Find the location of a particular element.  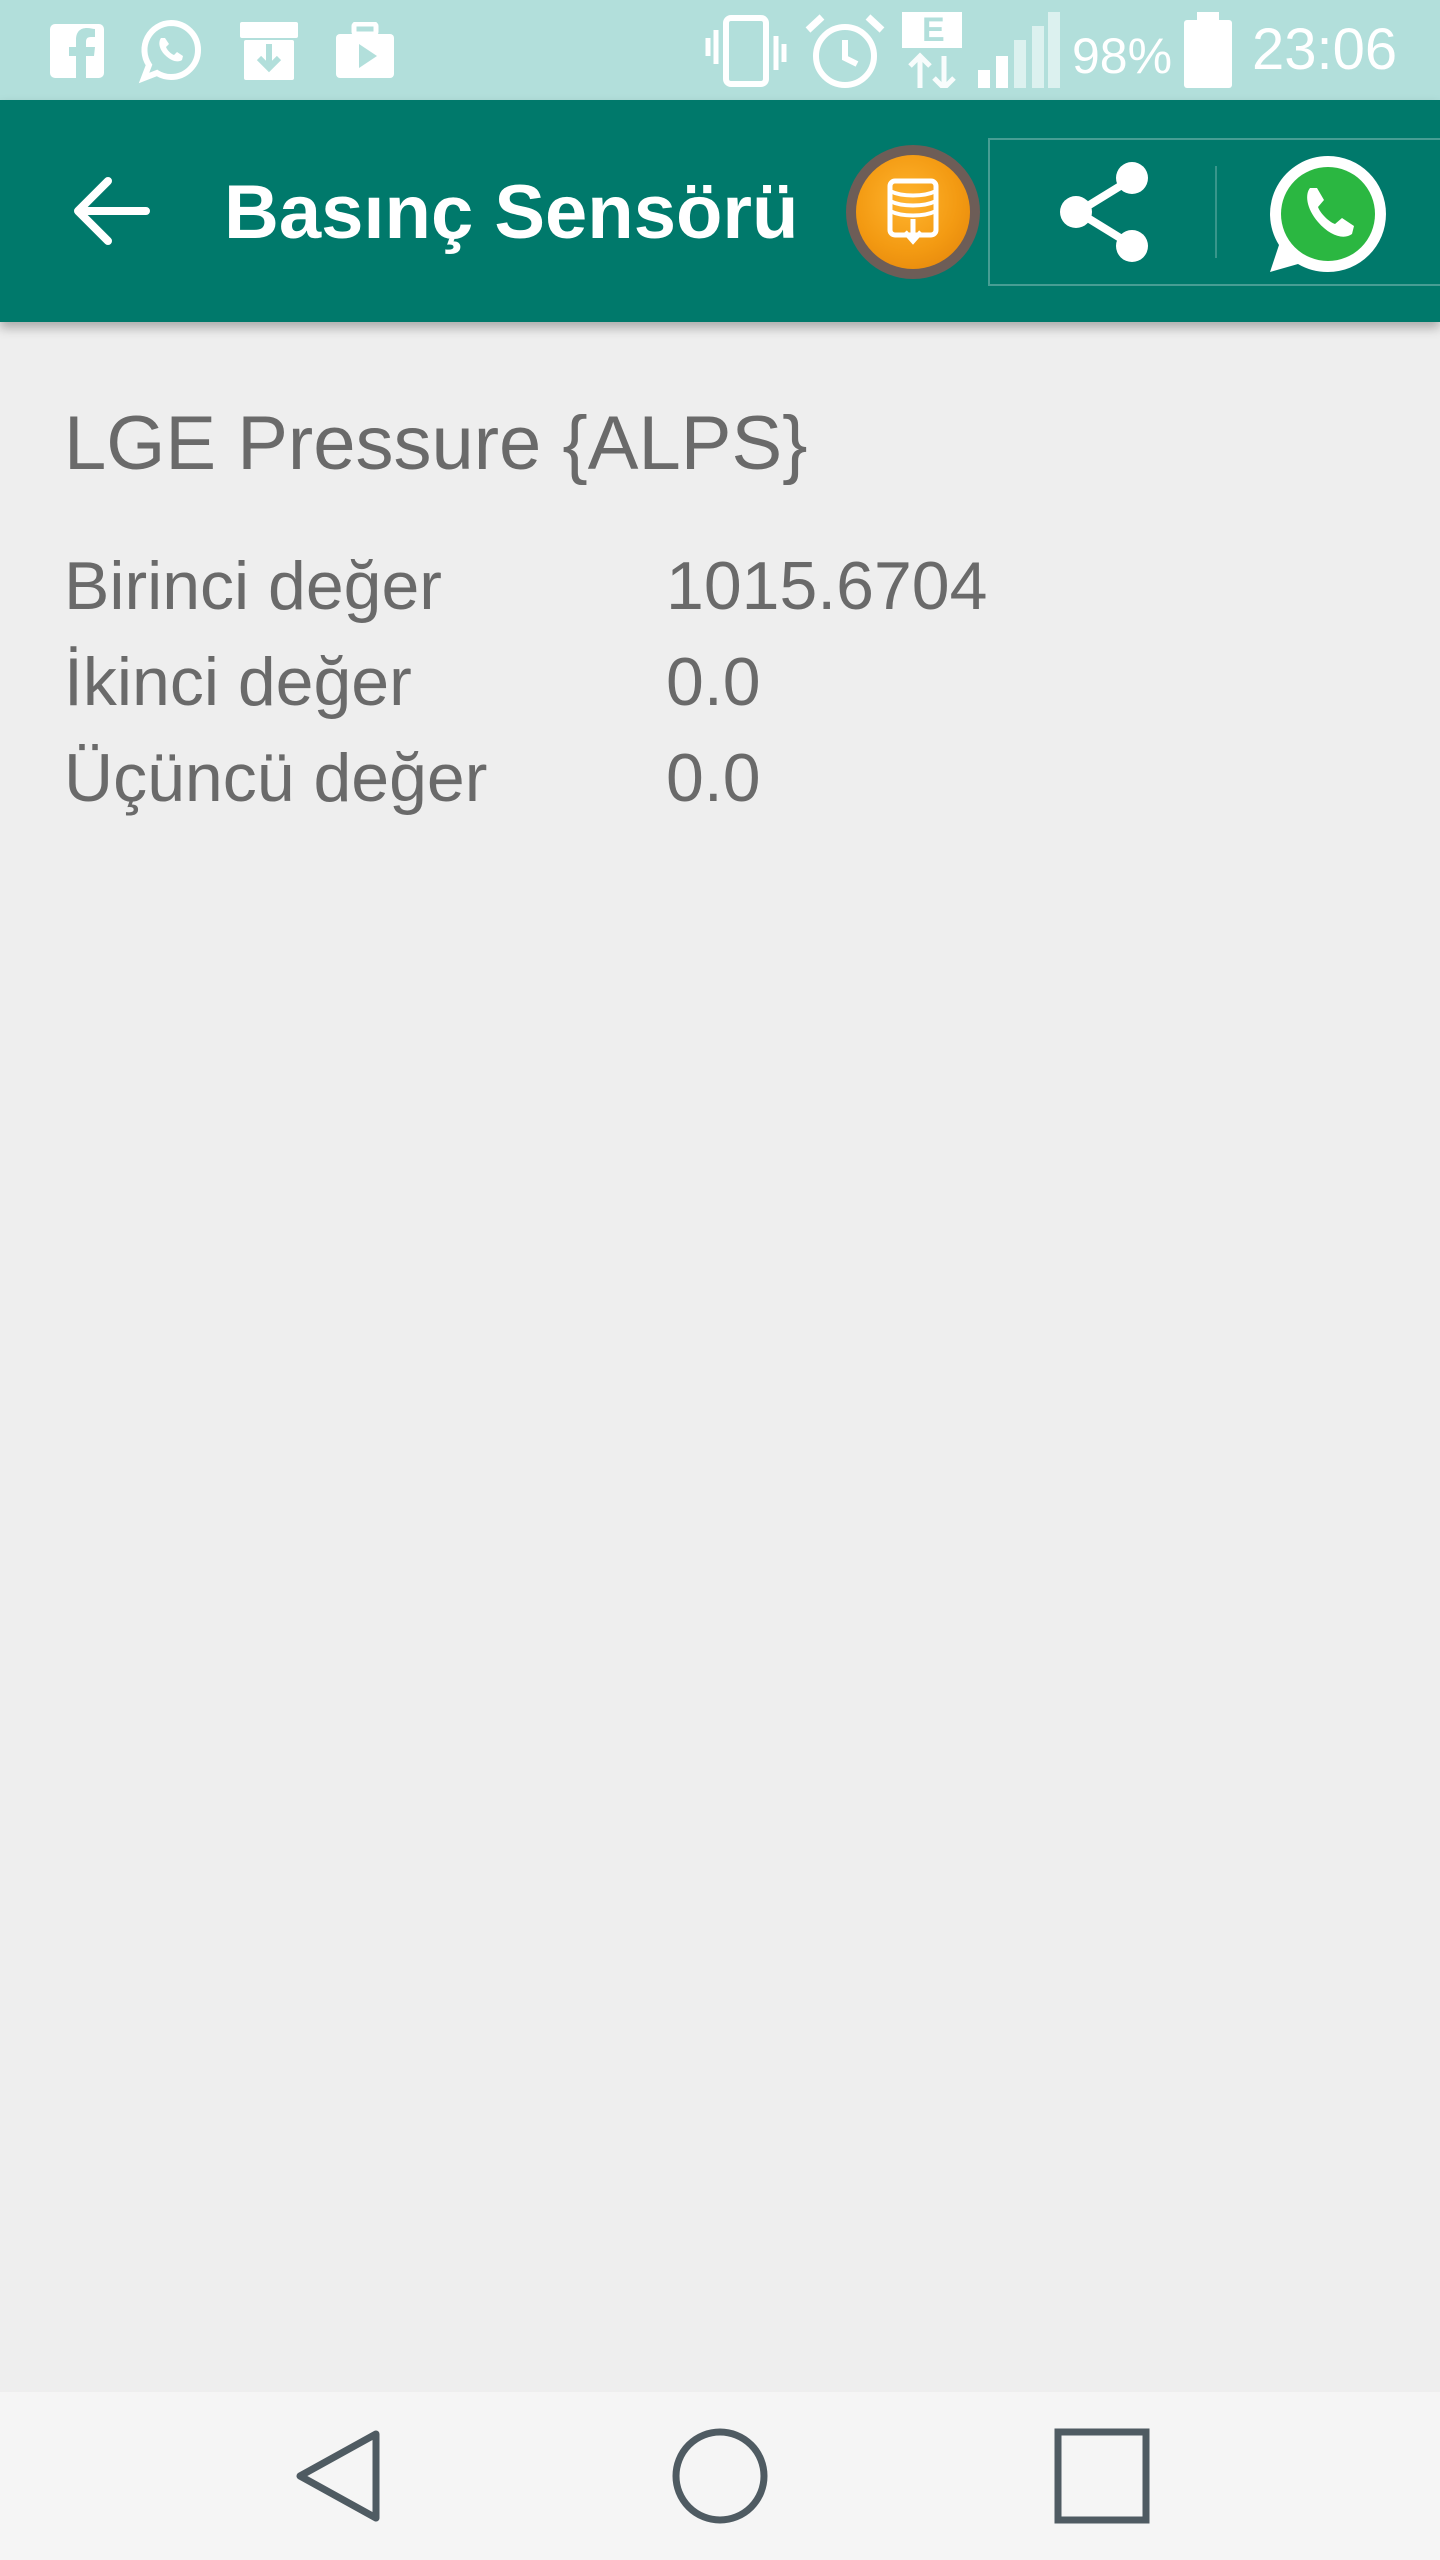

action-divider is located at coordinates (1216, 212).